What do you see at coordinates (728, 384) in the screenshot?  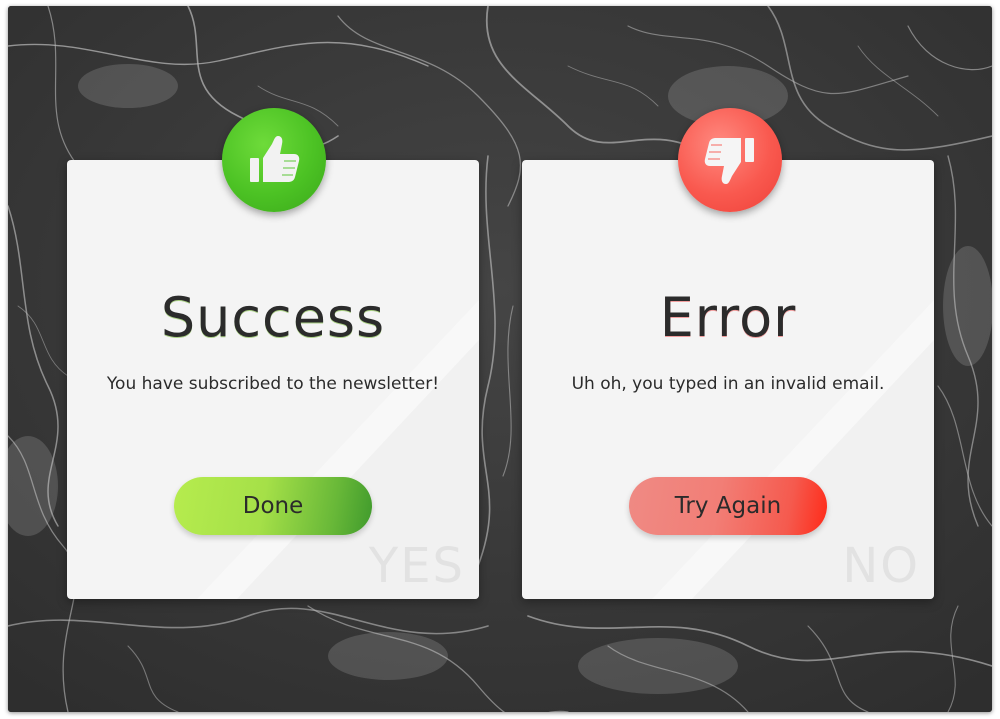 I see `error-message: Uh oh, you typed in an invalid email.` at bounding box center [728, 384].